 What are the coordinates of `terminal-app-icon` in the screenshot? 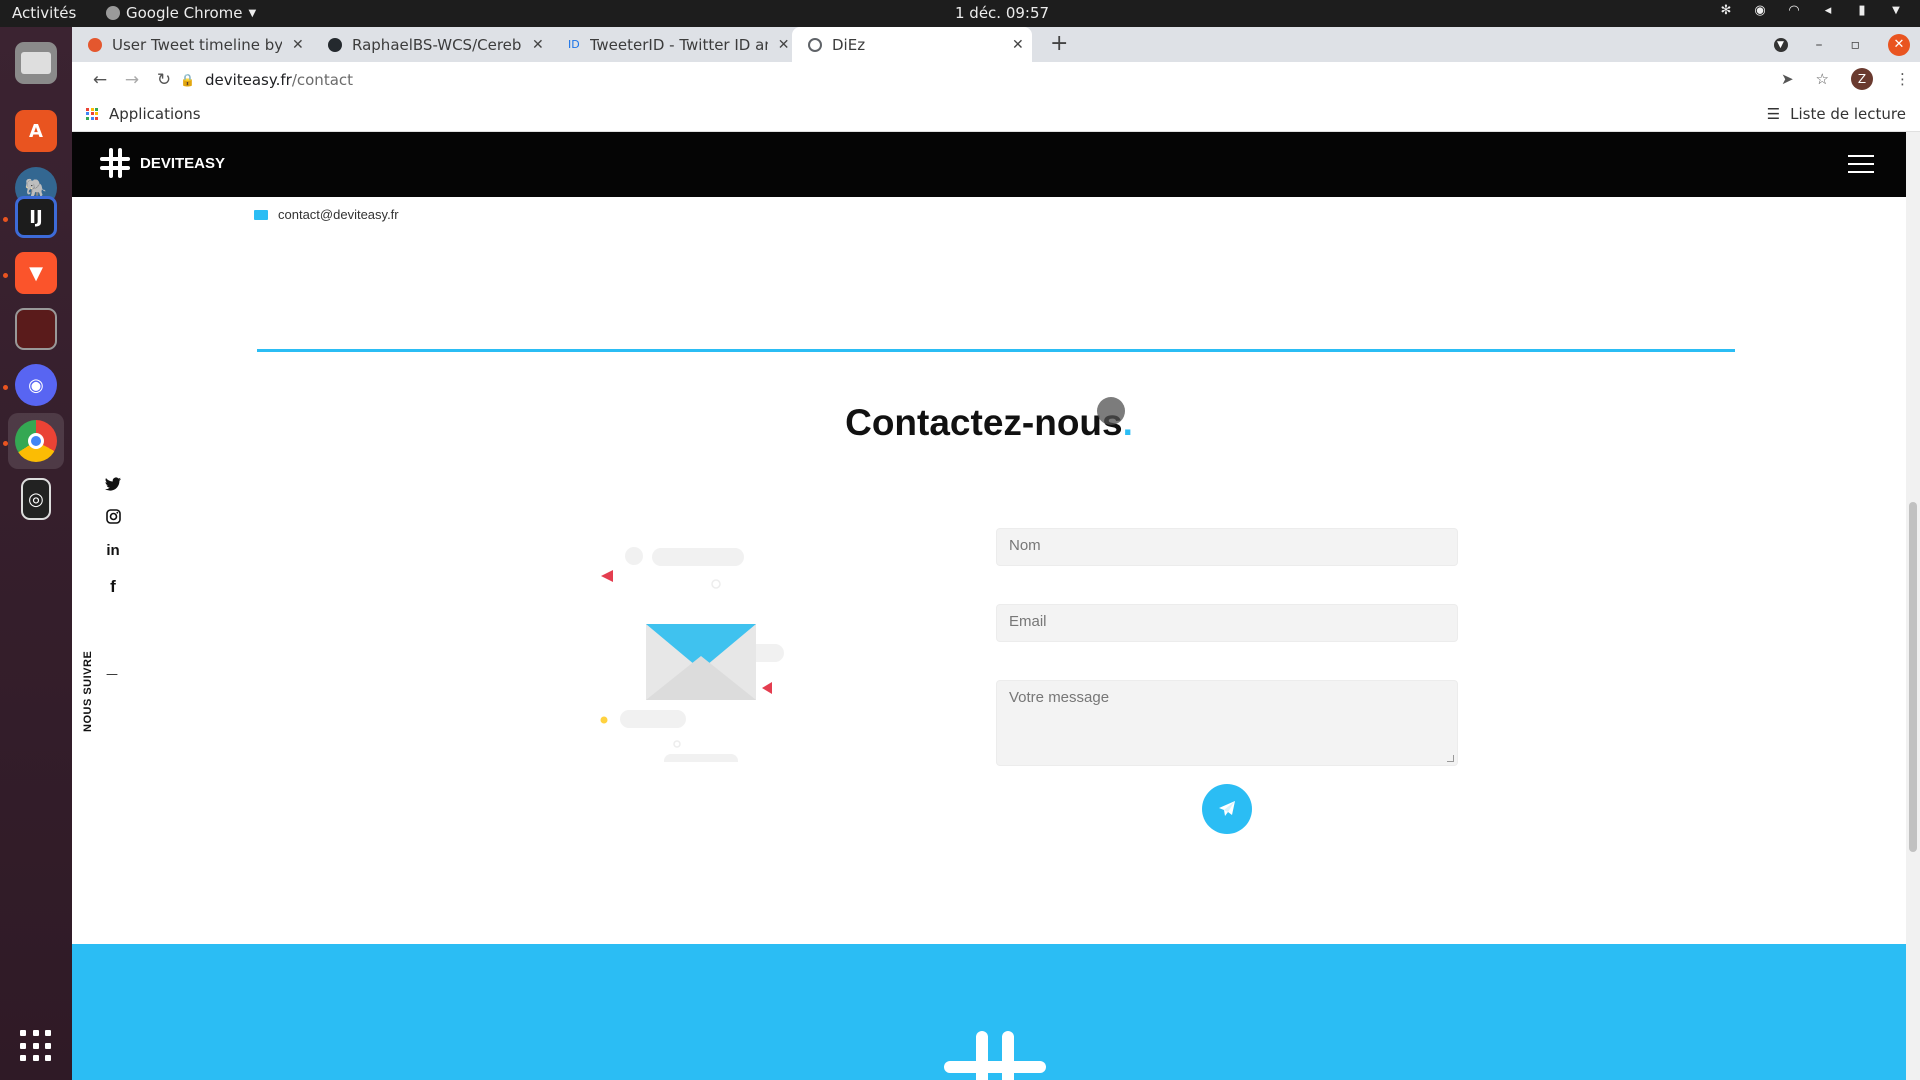 It's located at (36, 329).